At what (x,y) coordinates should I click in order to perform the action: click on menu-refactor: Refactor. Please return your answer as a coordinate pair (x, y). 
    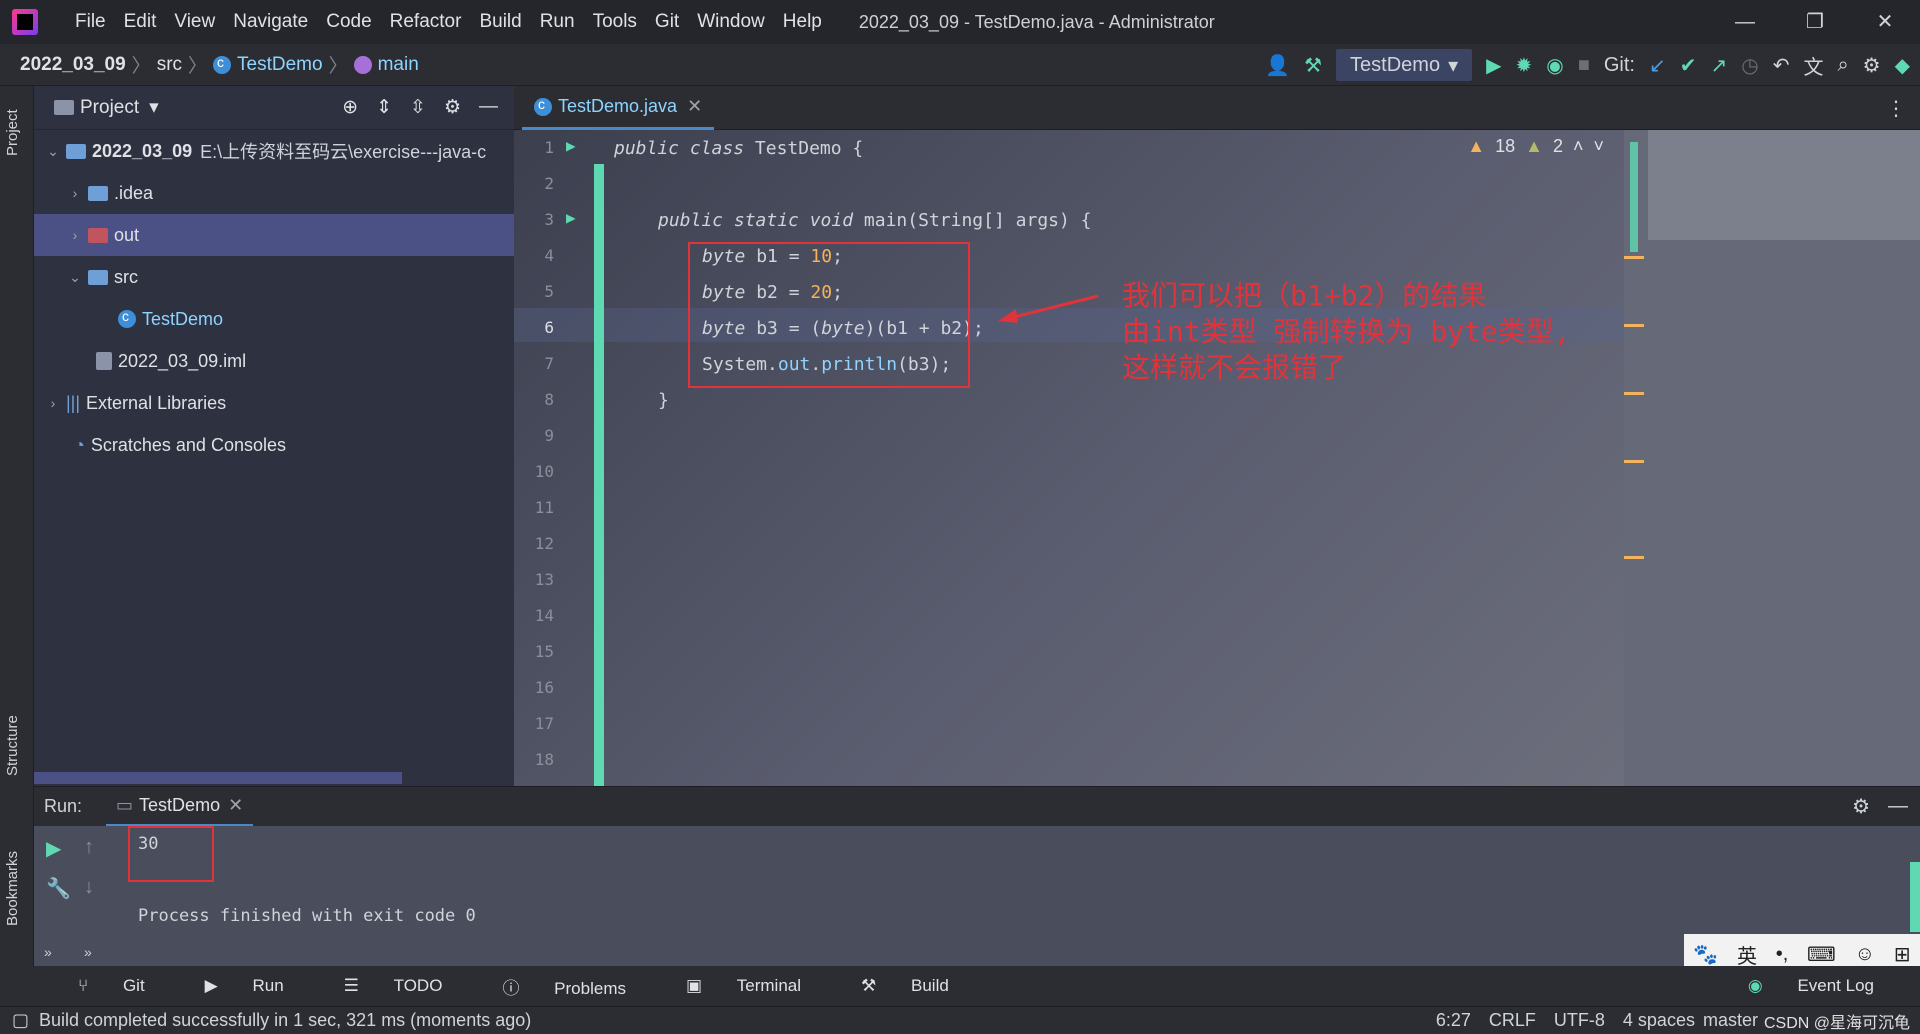
    Looking at the image, I should click on (426, 22).